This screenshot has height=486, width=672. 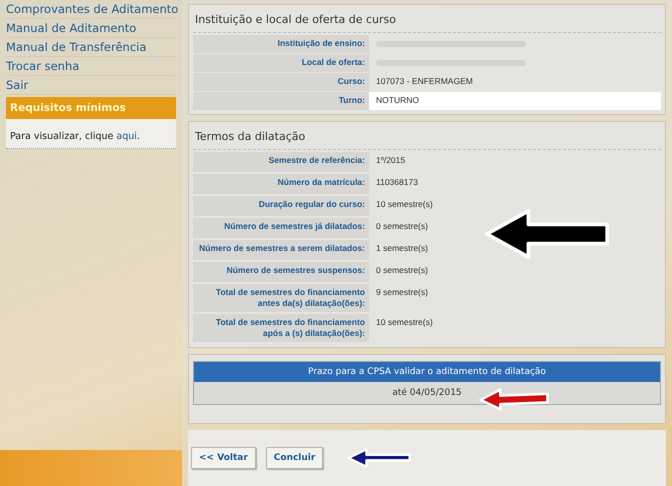 I want to click on field-value: 110368173, so click(x=397, y=182).